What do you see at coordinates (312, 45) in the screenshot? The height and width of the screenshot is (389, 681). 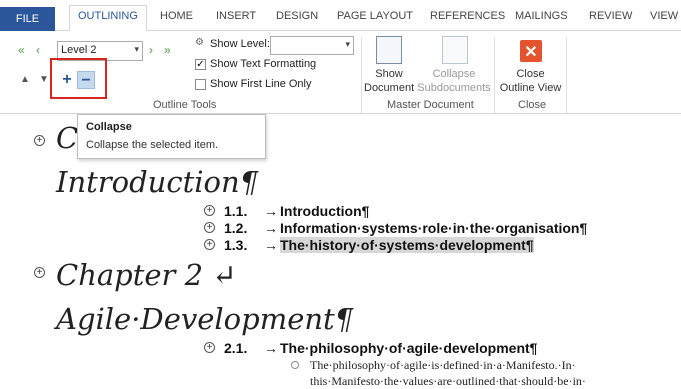 I see `show-level-dropdown: ▾` at bounding box center [312, 45].